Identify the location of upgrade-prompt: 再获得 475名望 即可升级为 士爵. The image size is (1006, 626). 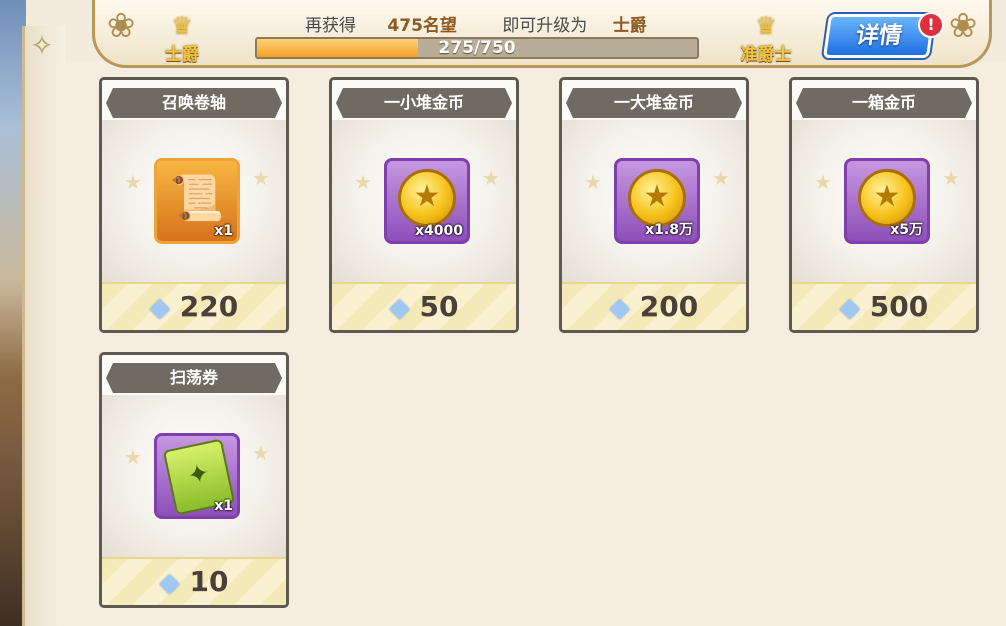
(515, 23).